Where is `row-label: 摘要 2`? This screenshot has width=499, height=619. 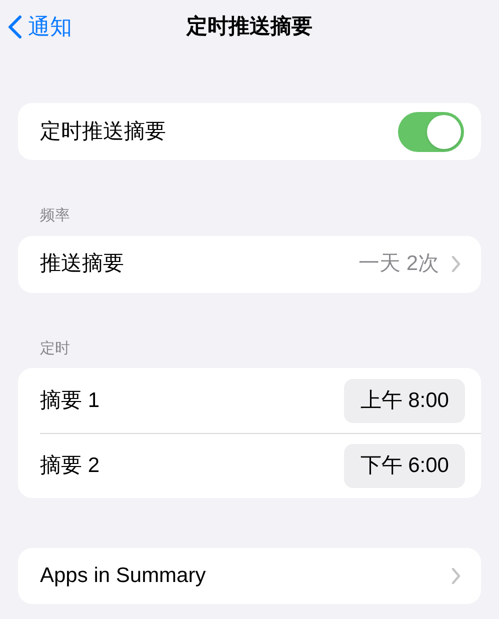 row-label: 摘要 2 is located at coordinates (70, 466).